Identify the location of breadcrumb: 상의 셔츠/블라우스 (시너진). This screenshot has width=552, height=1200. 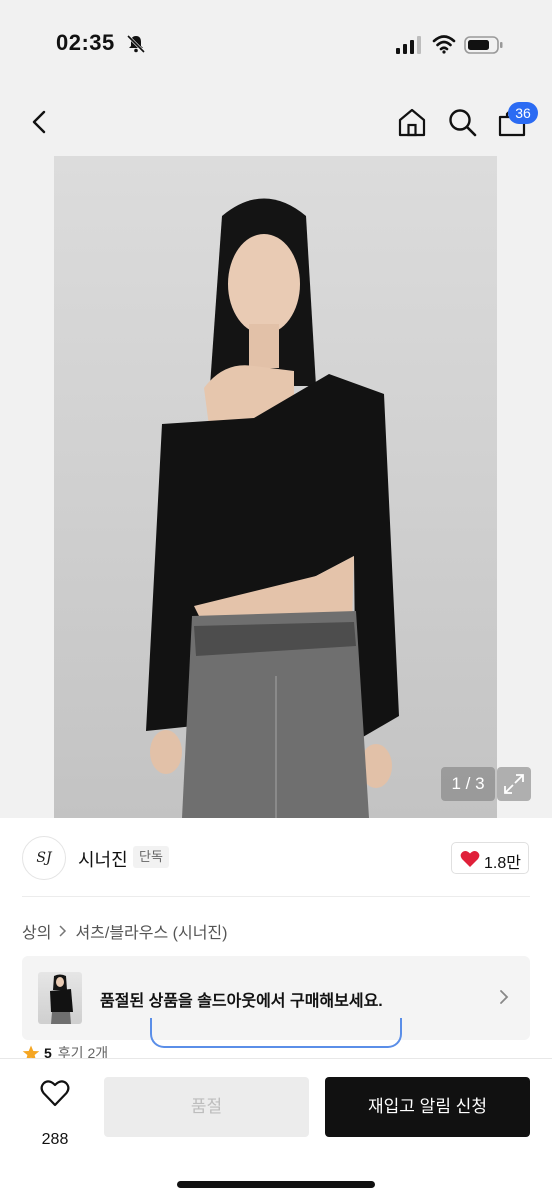
(124, 931).